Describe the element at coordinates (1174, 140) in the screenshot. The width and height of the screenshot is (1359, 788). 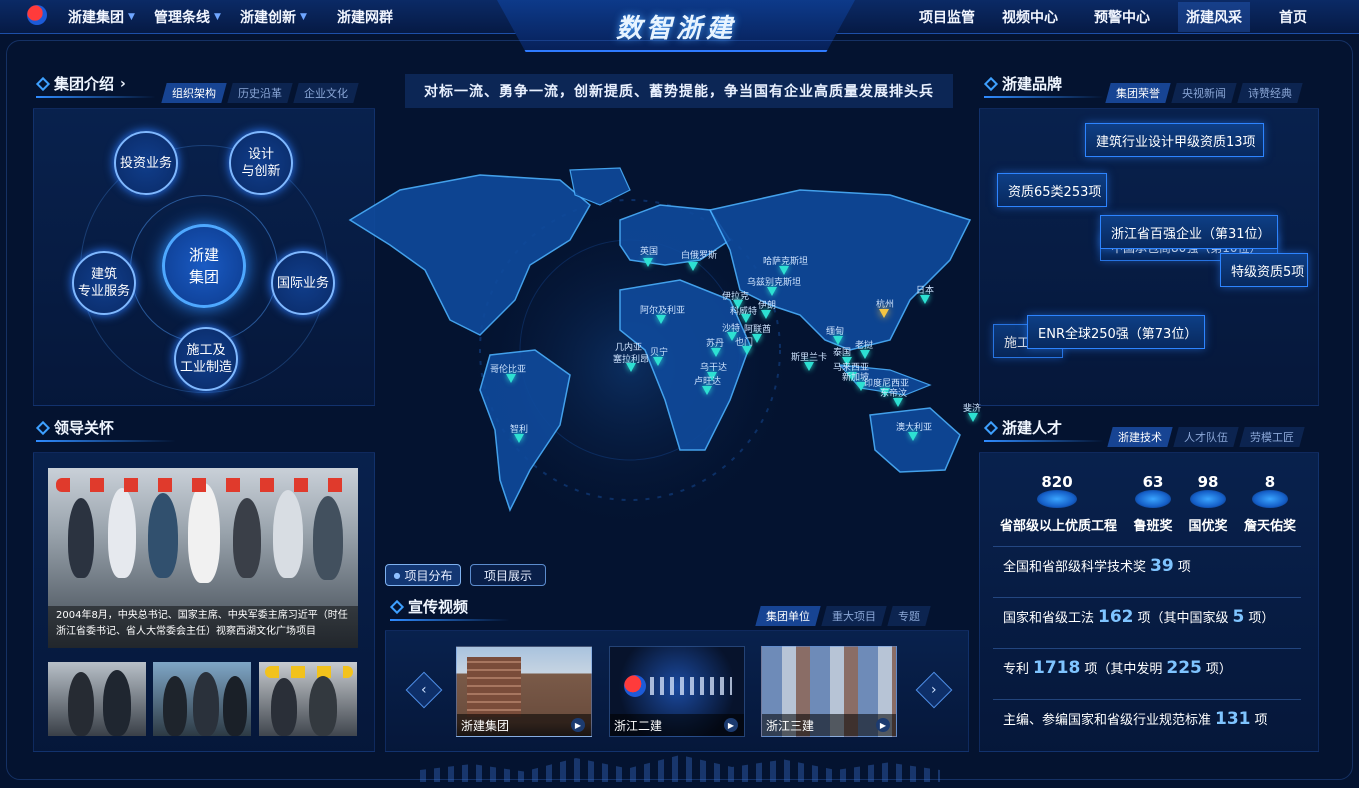
I see `brand-tag: 建筑行业设计甲级资质13项` at that location.